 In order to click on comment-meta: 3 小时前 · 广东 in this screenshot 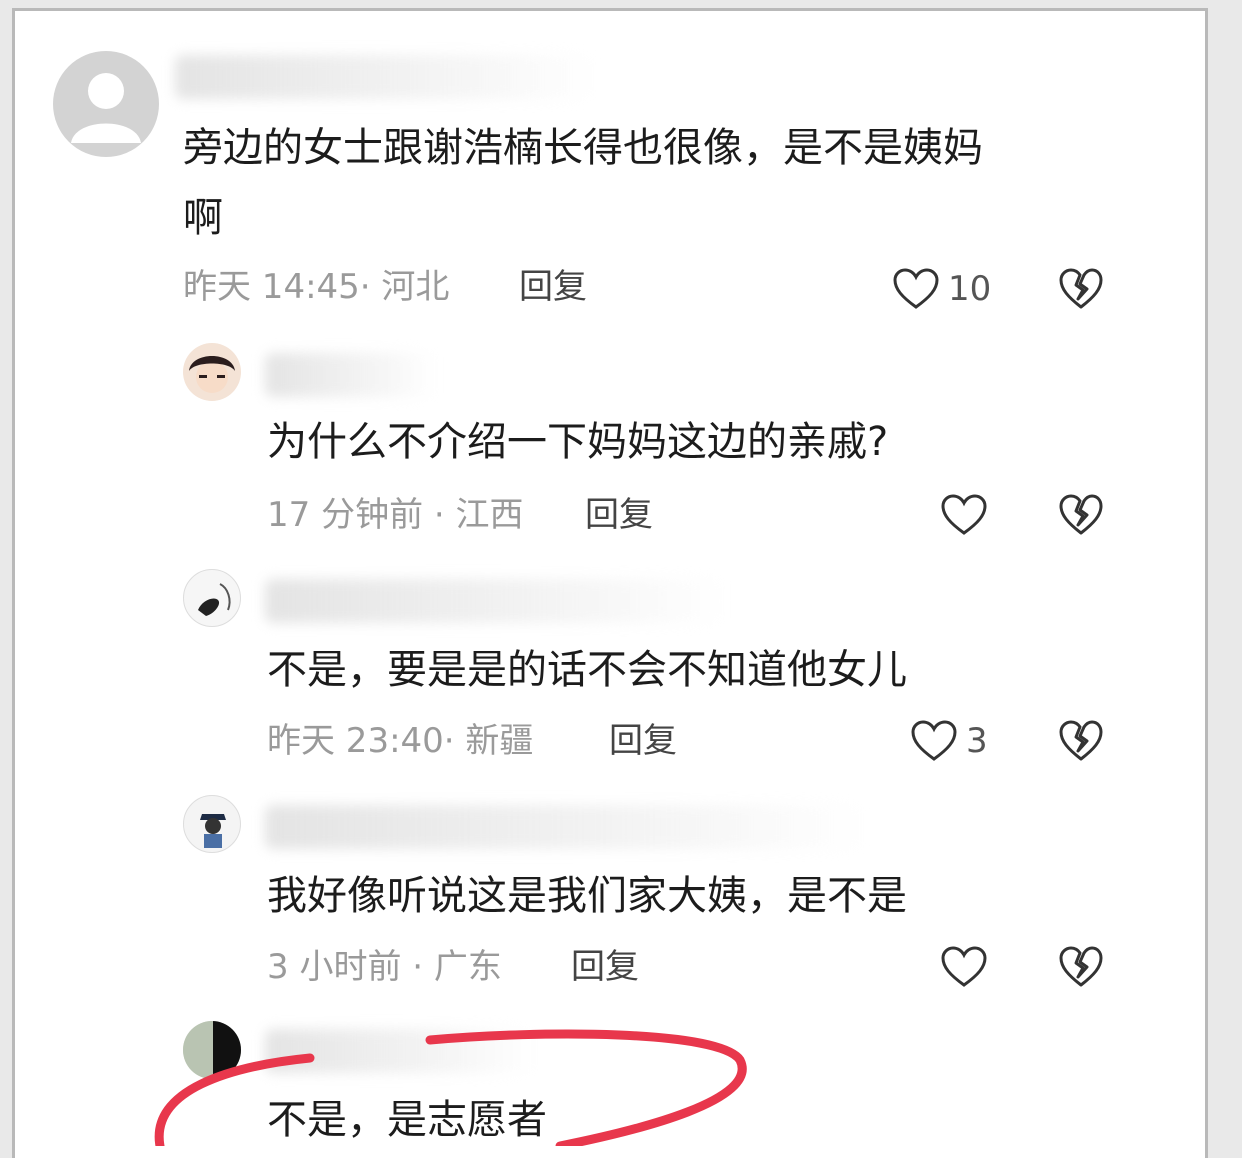, I will do `click(384, 967)`.